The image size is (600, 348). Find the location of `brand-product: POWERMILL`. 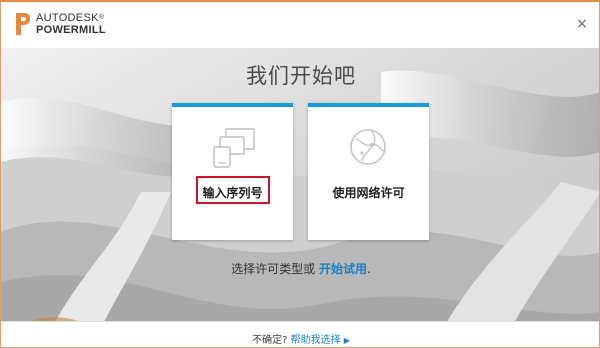

brand-product: POWERMILL is located at coordinates (71, 30).